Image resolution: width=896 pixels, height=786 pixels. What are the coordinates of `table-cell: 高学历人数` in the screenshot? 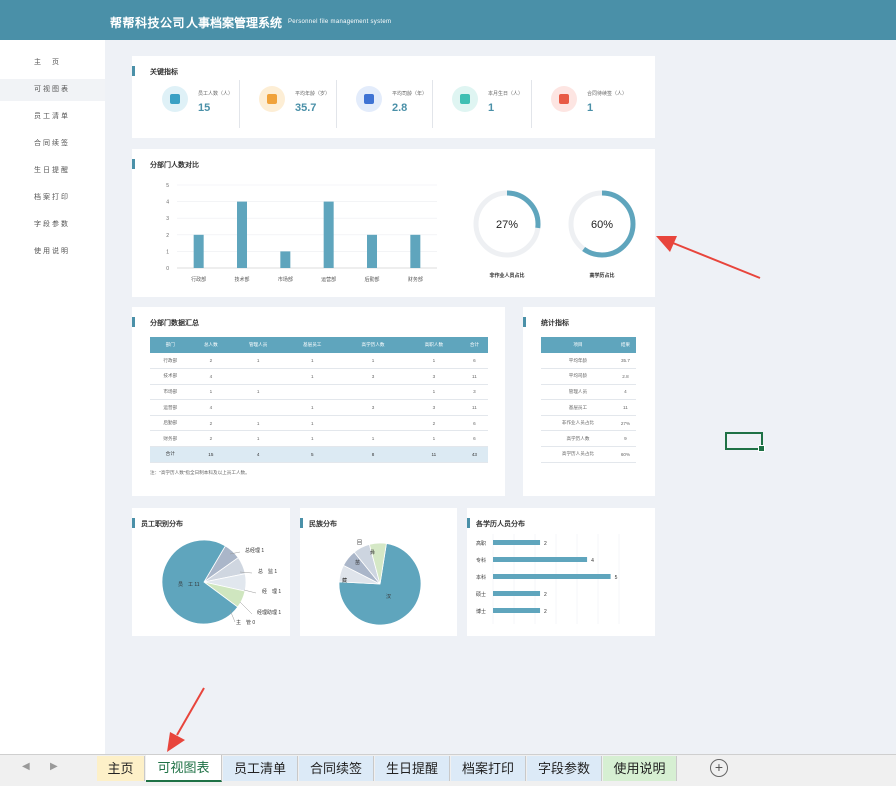 It's located at (578, 439).